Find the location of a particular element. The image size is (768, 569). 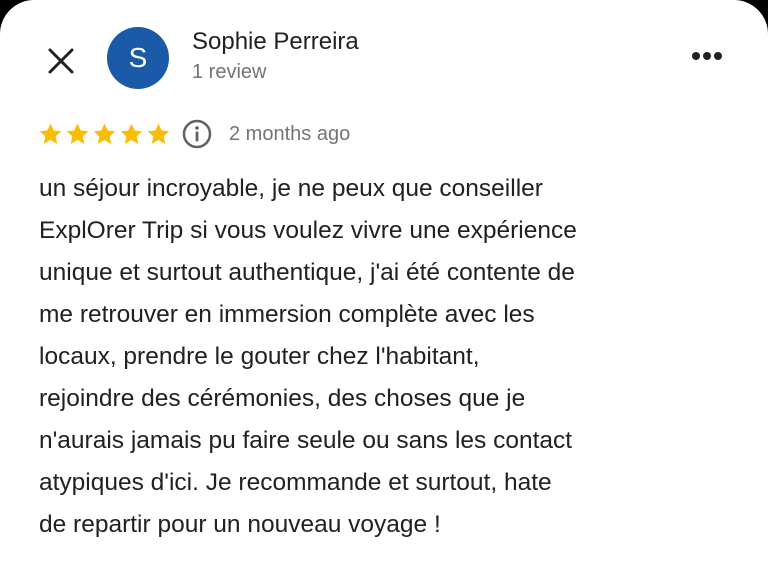

close-button is located at coordinates (61, 61).